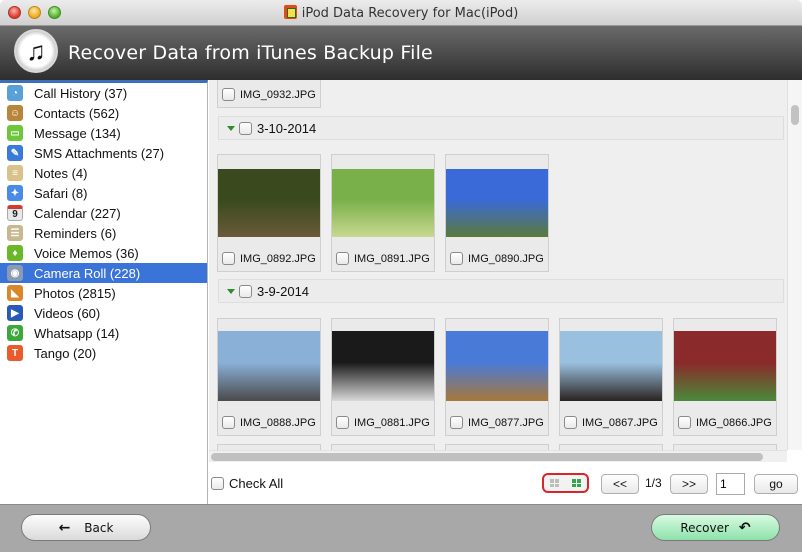 This screenshot has width=802, height=552. I want to click on sidebar-item: ≡ Notes (4), so click(103, 173).